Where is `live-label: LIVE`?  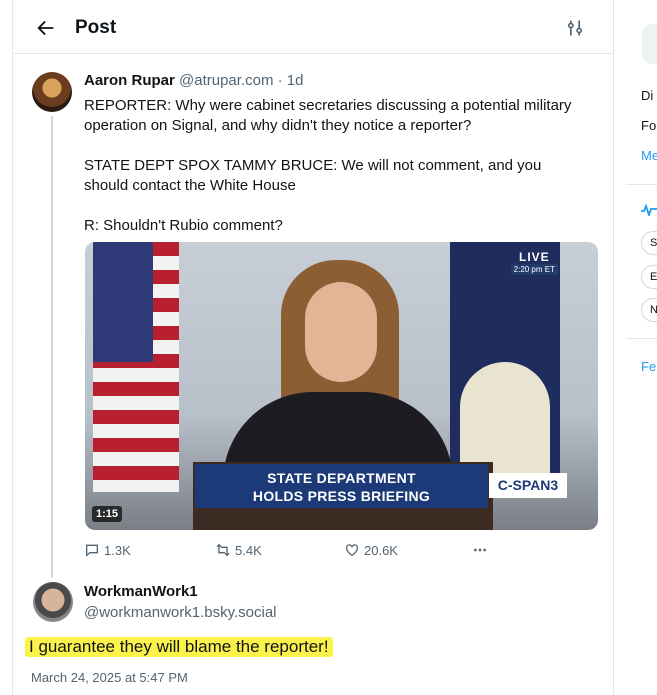
live-label: LIVE is located at coordinates (534, 257).